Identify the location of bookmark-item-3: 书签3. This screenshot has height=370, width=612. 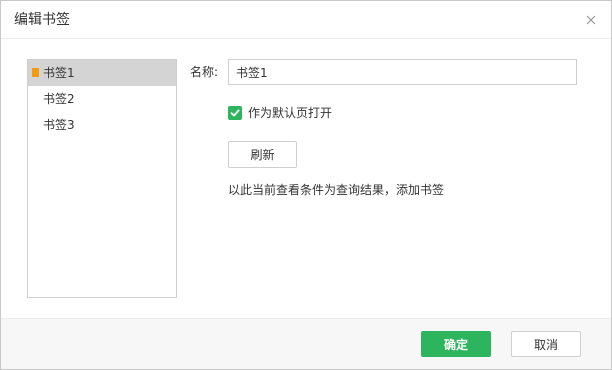
(102, 125).